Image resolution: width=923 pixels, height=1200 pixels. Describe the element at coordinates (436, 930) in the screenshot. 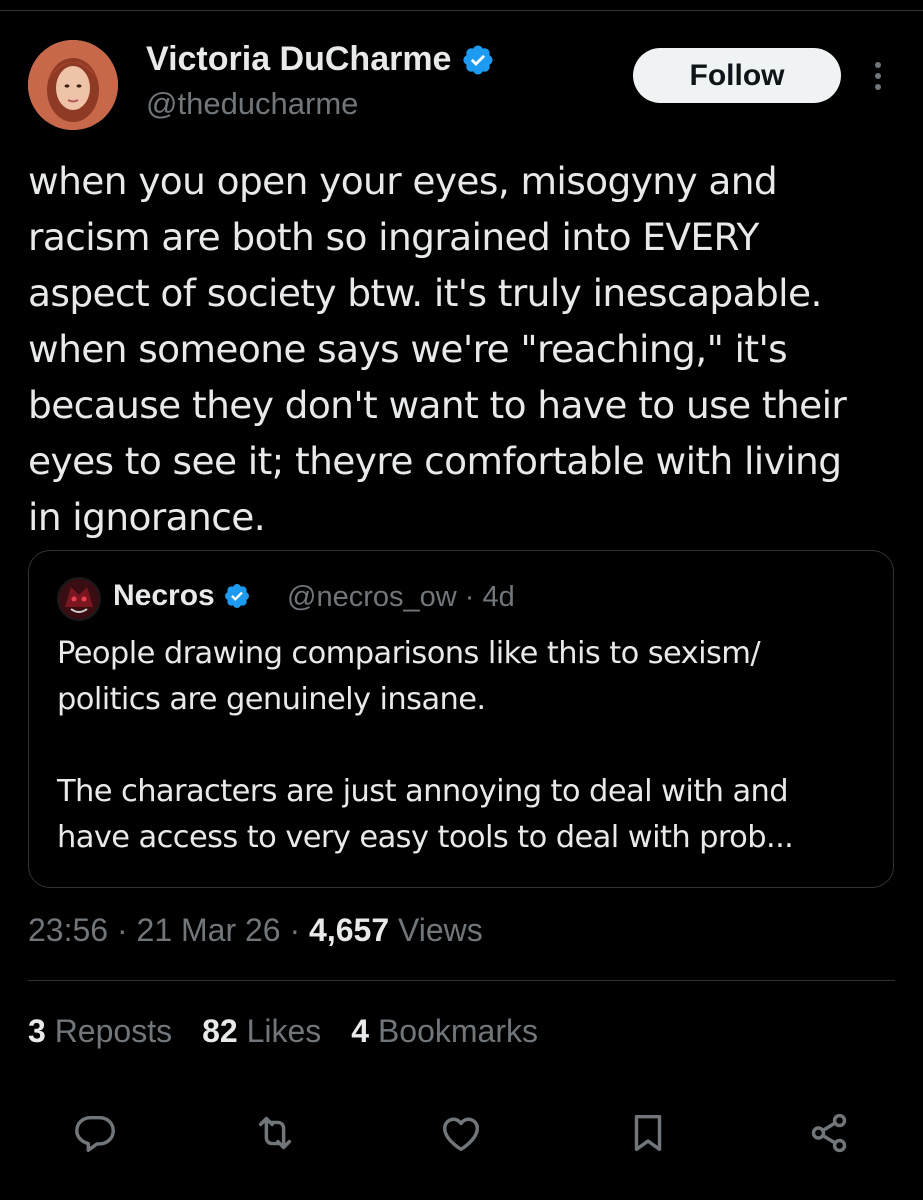

I see `views-label: Views` at that location.